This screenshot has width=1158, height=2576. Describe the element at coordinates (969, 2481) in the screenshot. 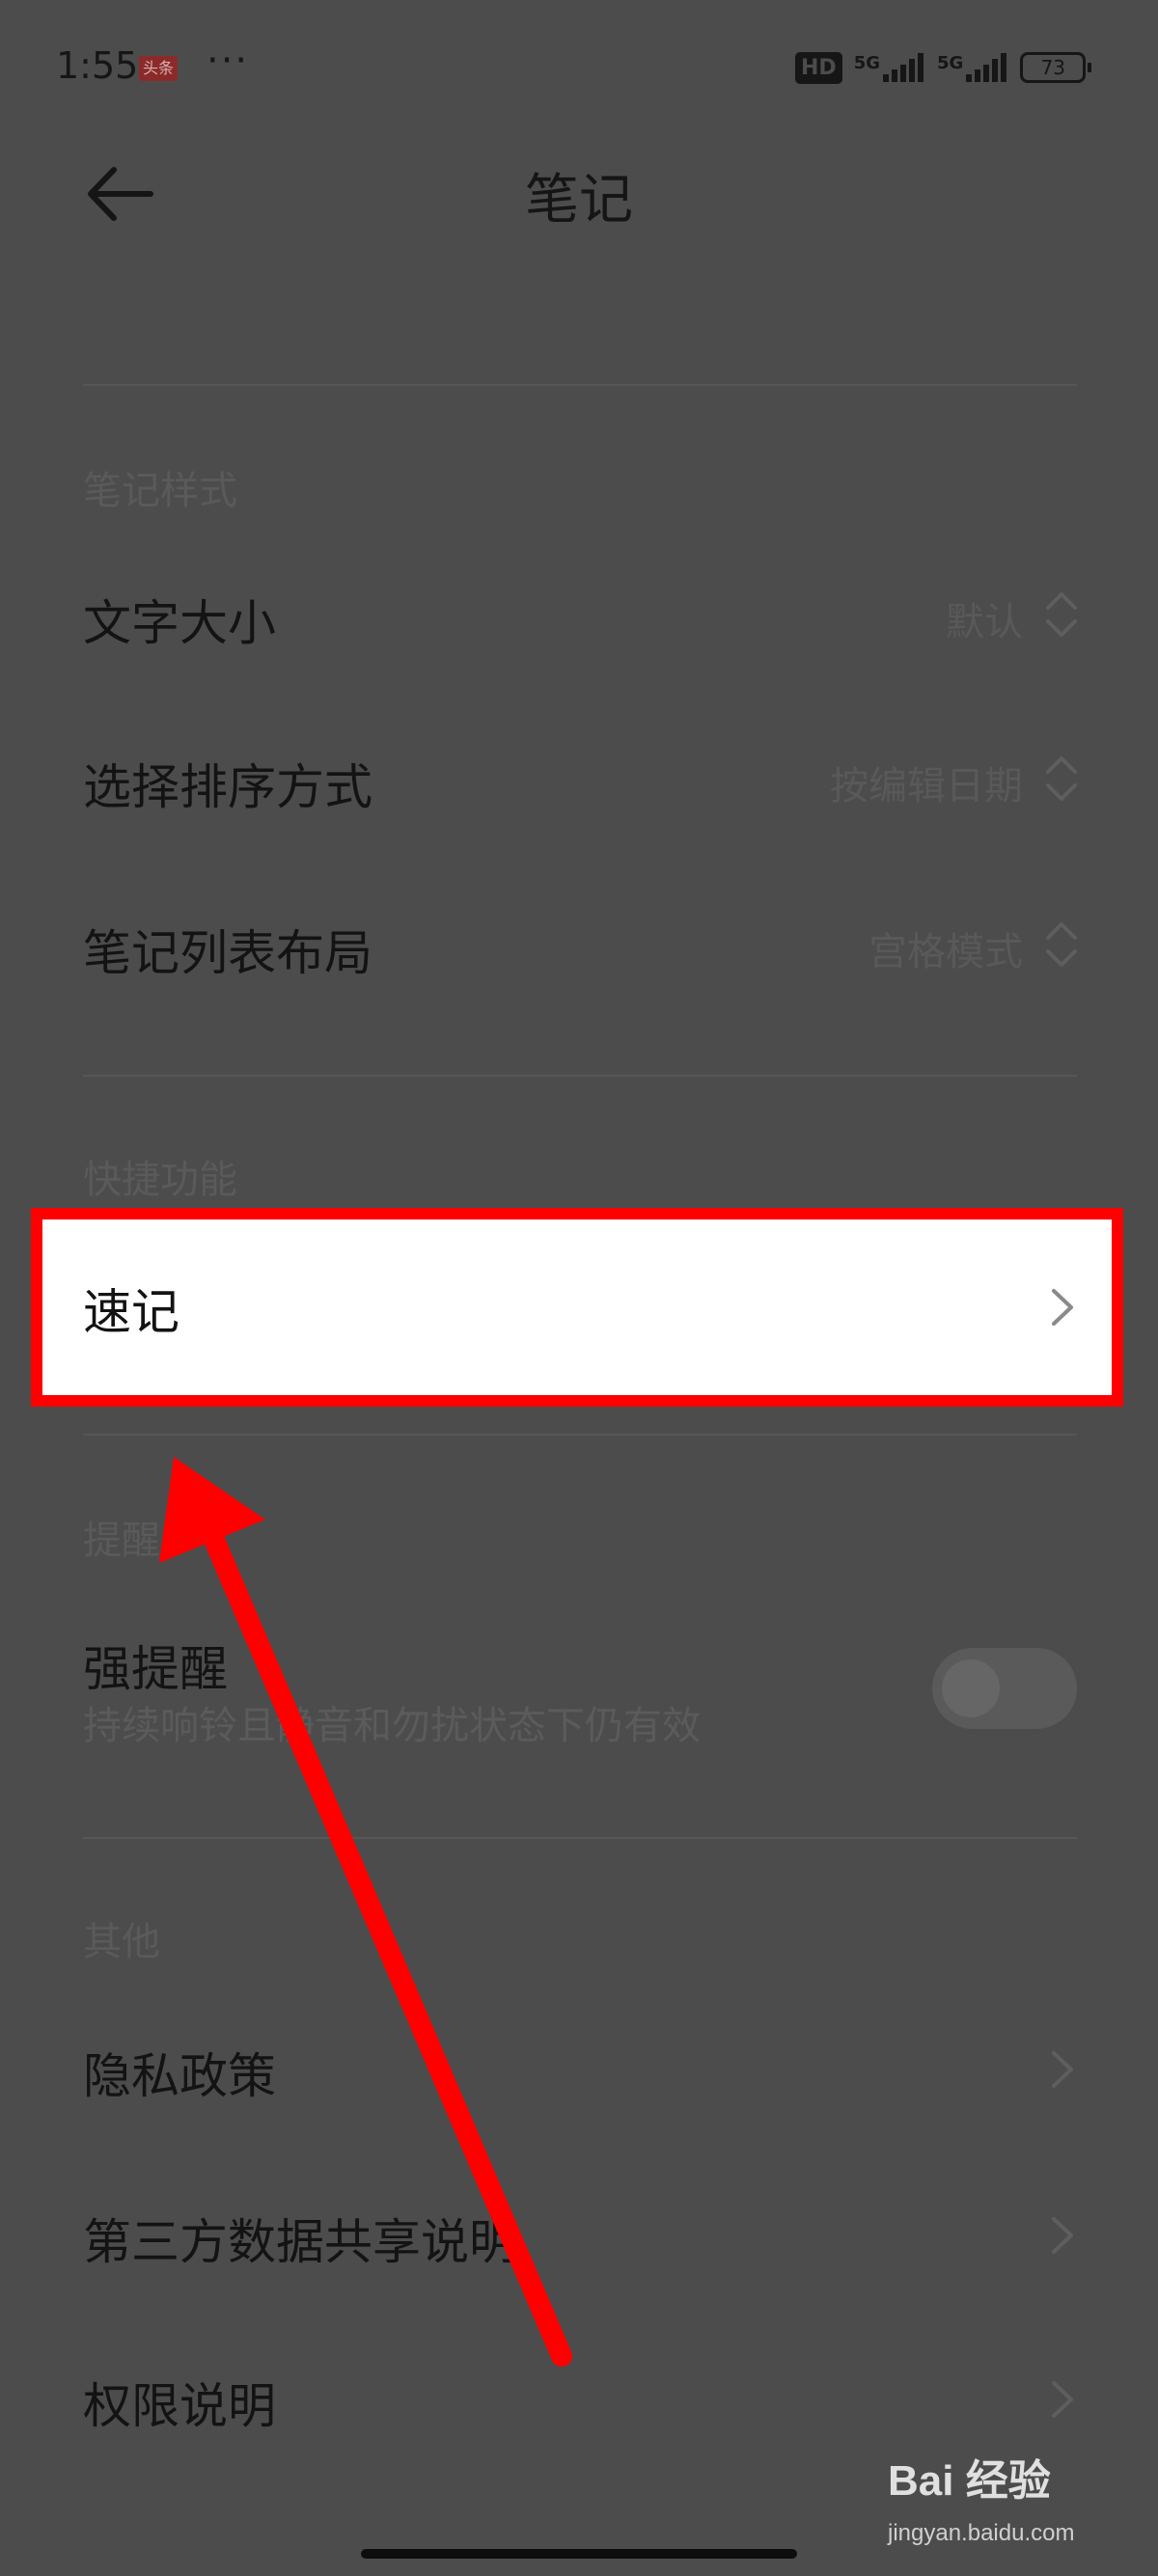

I see `svg-text: Bai 经验` at that location.